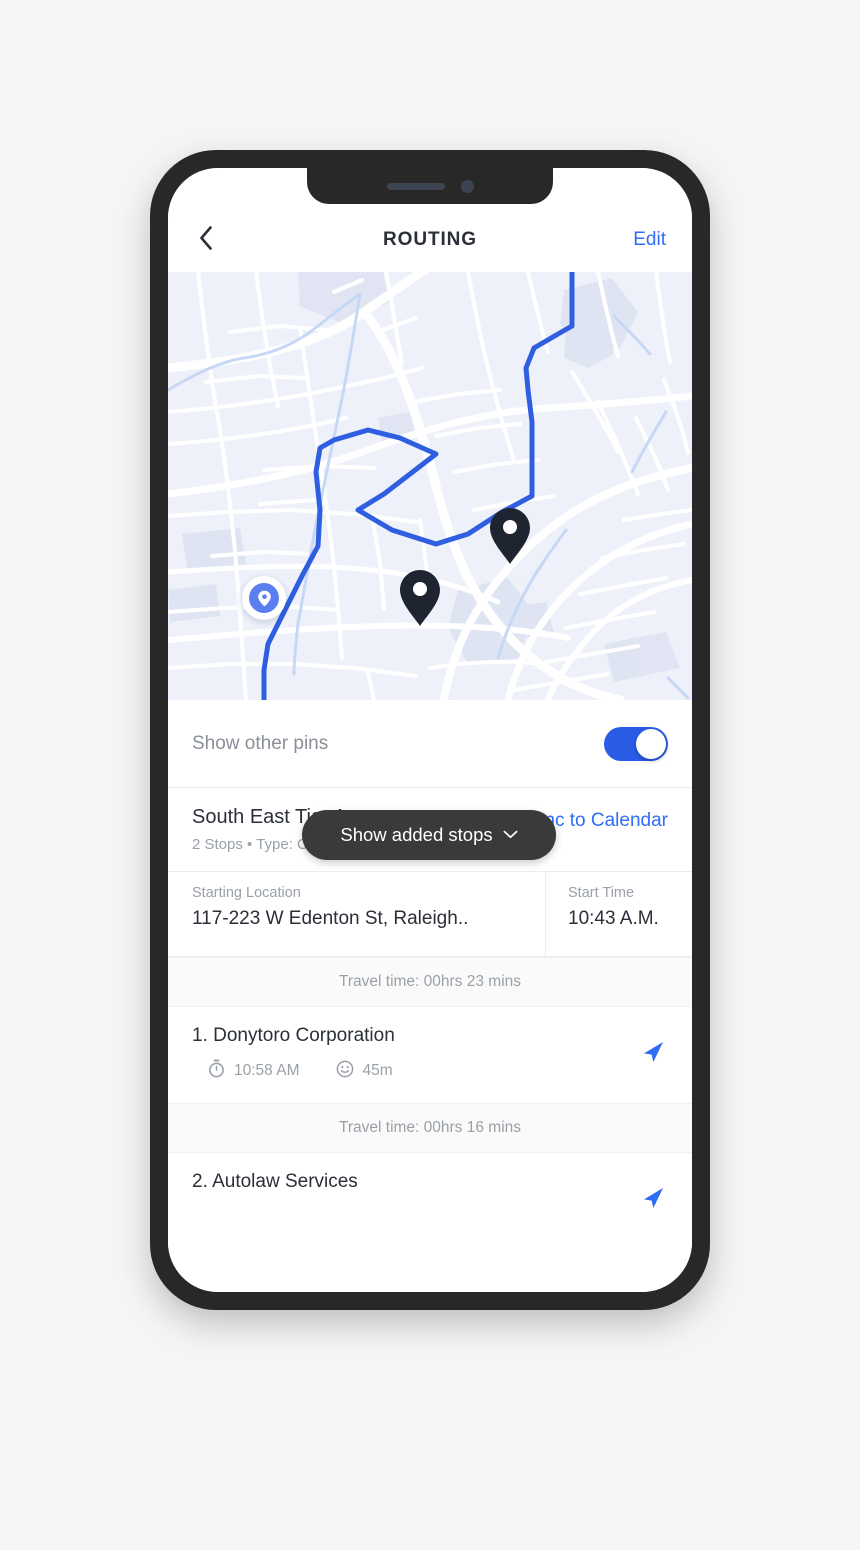 The image size is (860, 1550). What do you see at coordinates (651, 743) in the screenshot?
I see `toggle-knob` at bounding box center [651, 743].